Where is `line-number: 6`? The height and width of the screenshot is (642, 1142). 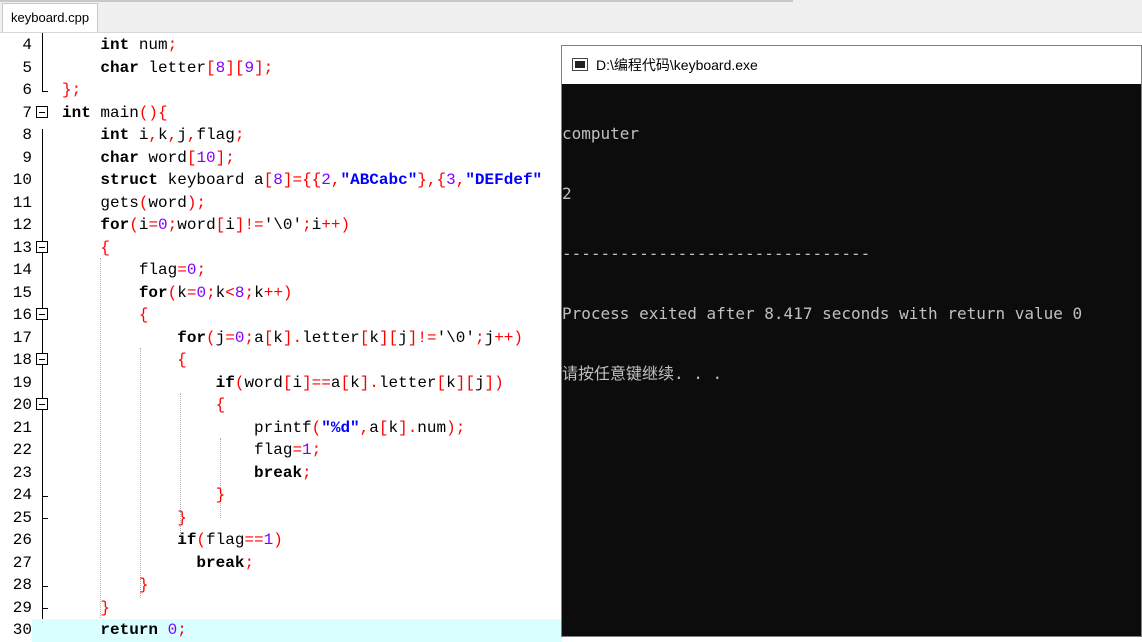
line-number: 6 is located at coordinates (27, 90).